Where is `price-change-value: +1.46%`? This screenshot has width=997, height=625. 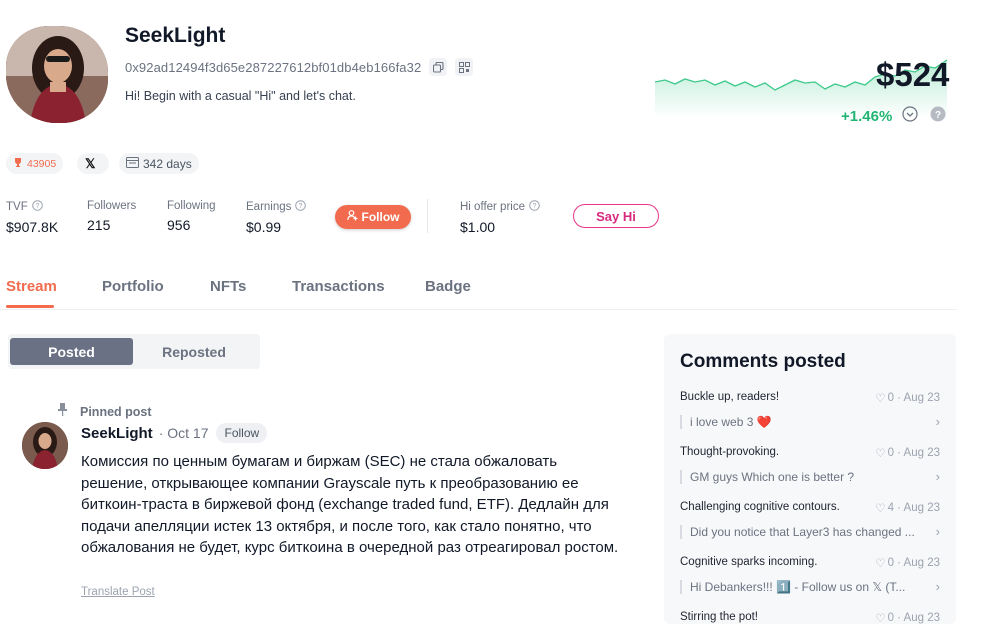
price-change-value: +1.46% is located at coordinates (867, 116).